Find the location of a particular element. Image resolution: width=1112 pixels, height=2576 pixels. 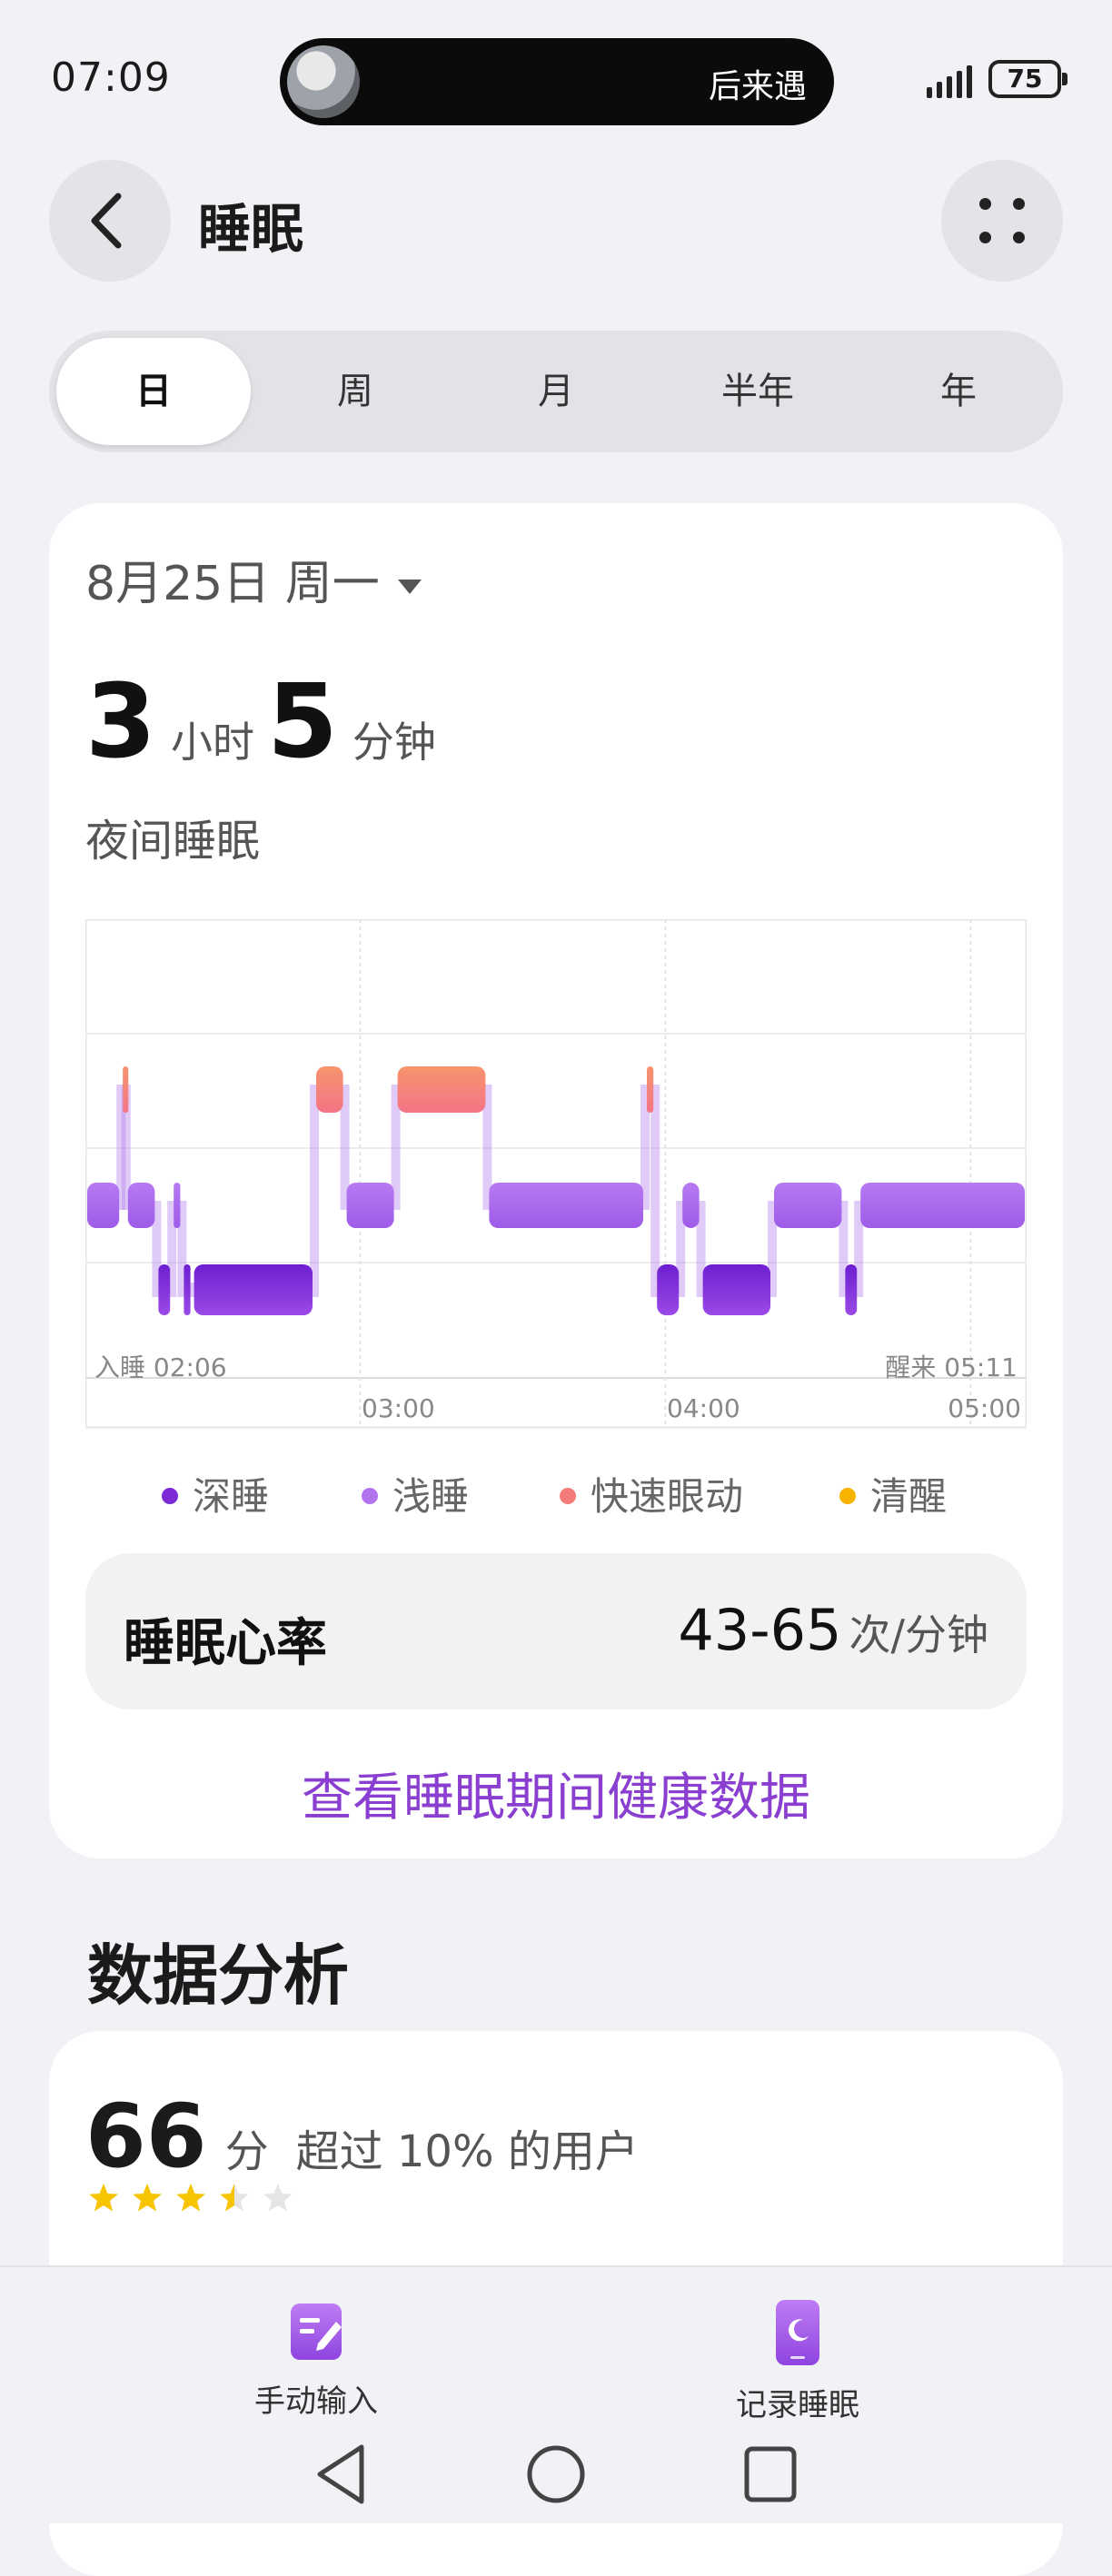

date-selector: 8月25日 周一 is located at coordinates (253, 579).